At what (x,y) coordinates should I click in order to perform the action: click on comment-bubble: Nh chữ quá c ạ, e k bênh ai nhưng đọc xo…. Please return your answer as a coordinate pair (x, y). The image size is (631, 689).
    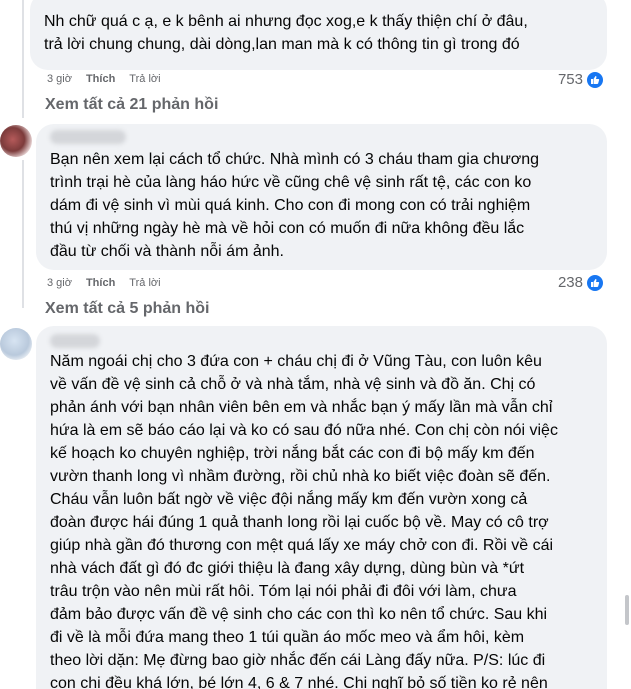
    Looking at the image, I should click on (318, 35).